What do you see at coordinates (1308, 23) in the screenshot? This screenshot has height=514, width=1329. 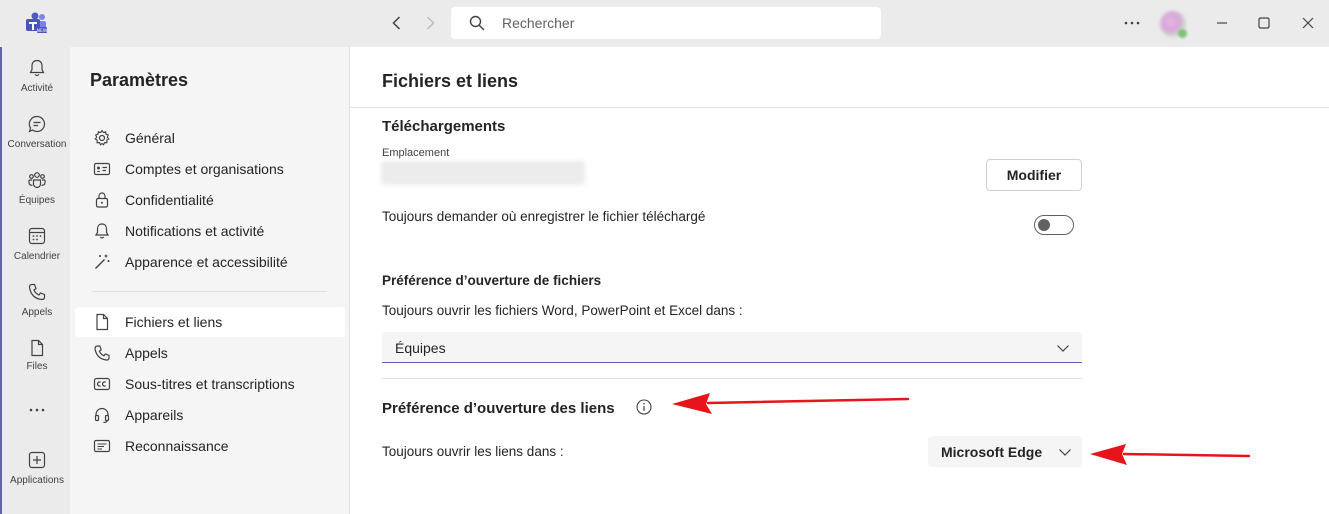 I see `close-icon` at bounding box center [1308, 23].